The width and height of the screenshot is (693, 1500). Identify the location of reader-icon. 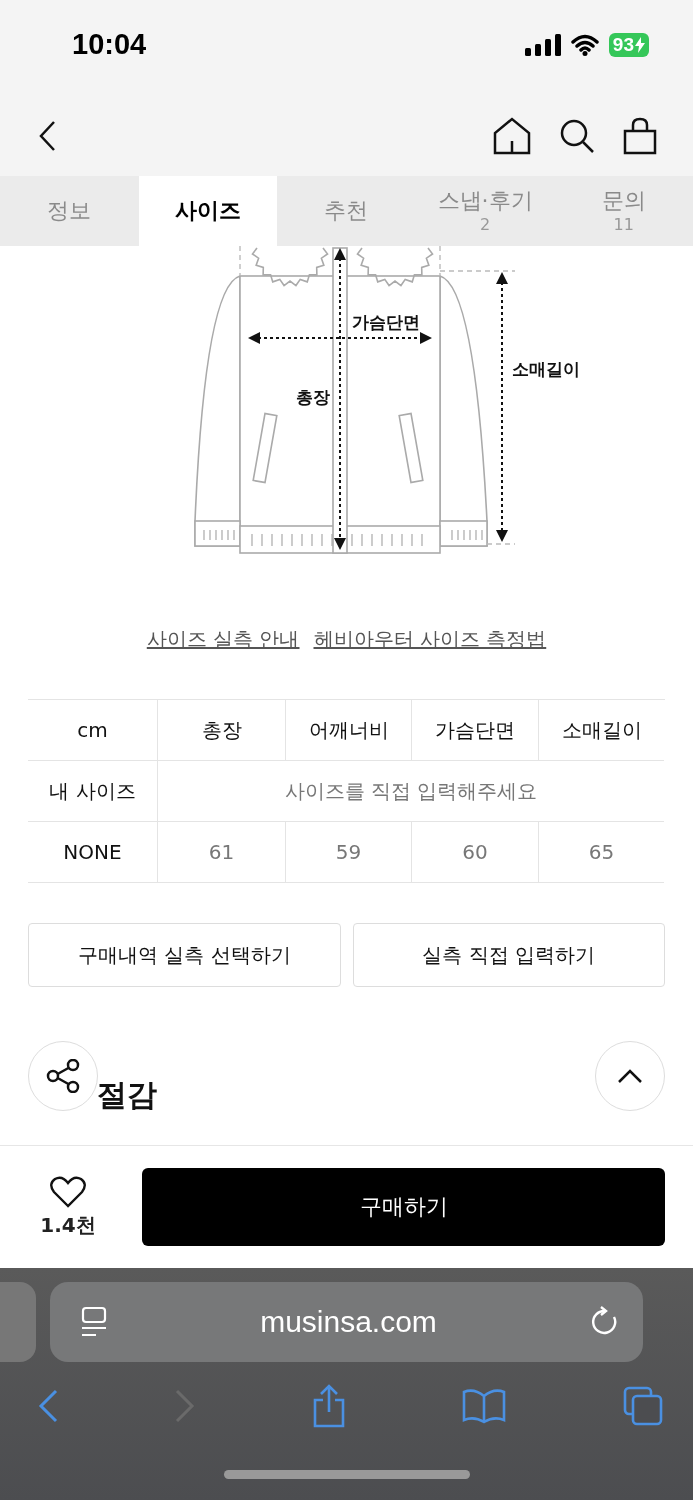
(94, 1322).